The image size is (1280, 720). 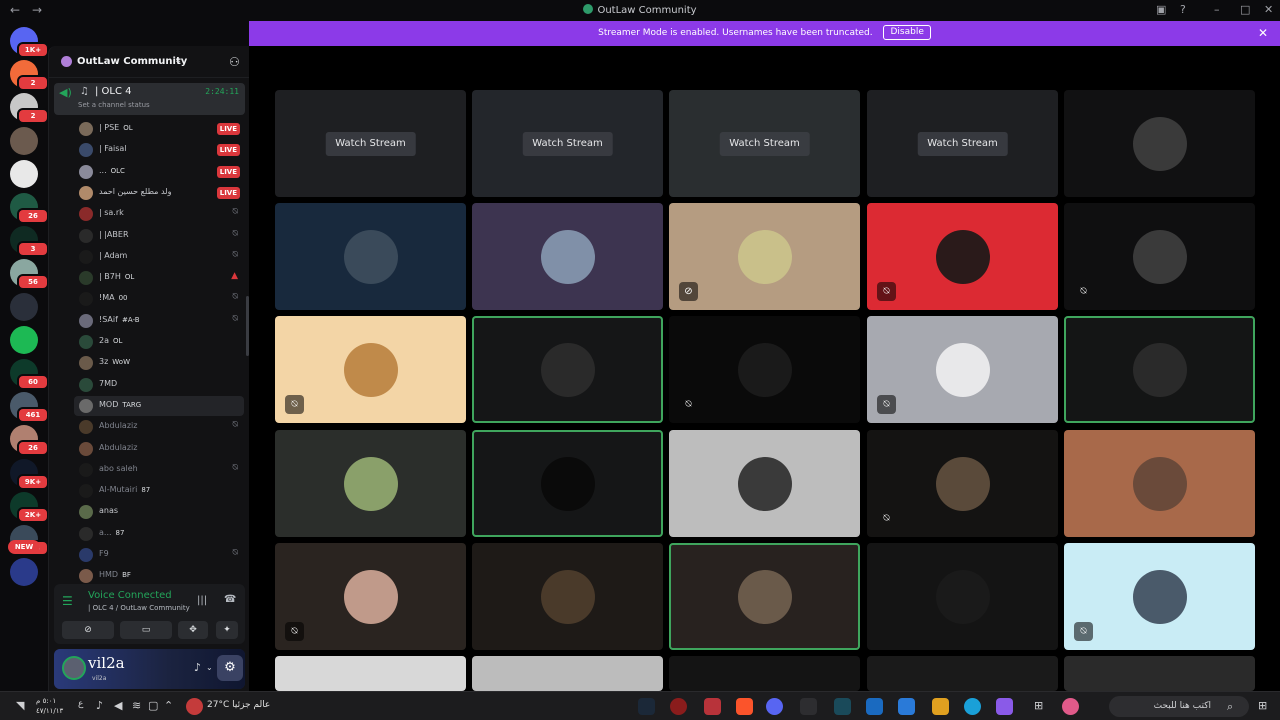 What do you see at coordinates (159, 385) in the screenshot?
I see `voice-member-row: 7MD` at bounding box center [159, 385].